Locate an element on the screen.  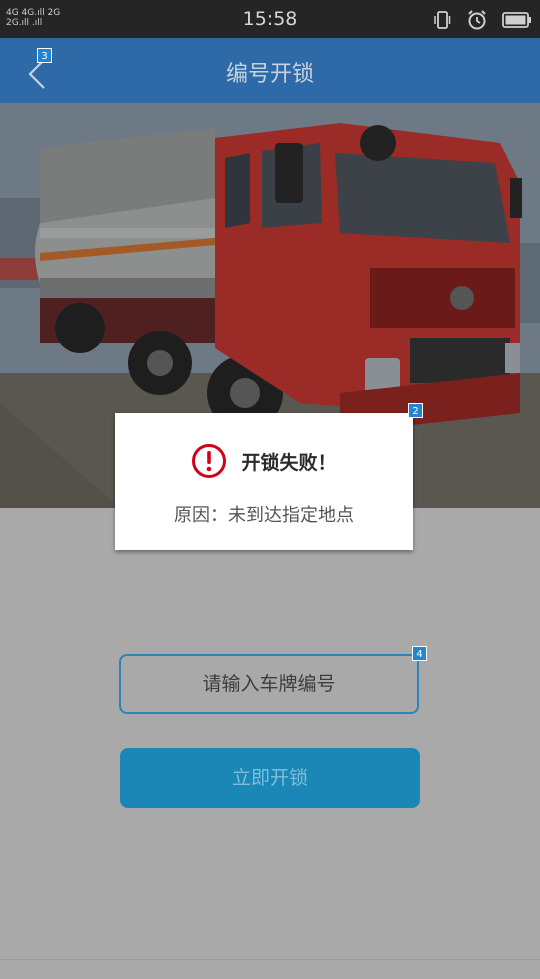
bottom-divider is located at coordinates (270, 959).